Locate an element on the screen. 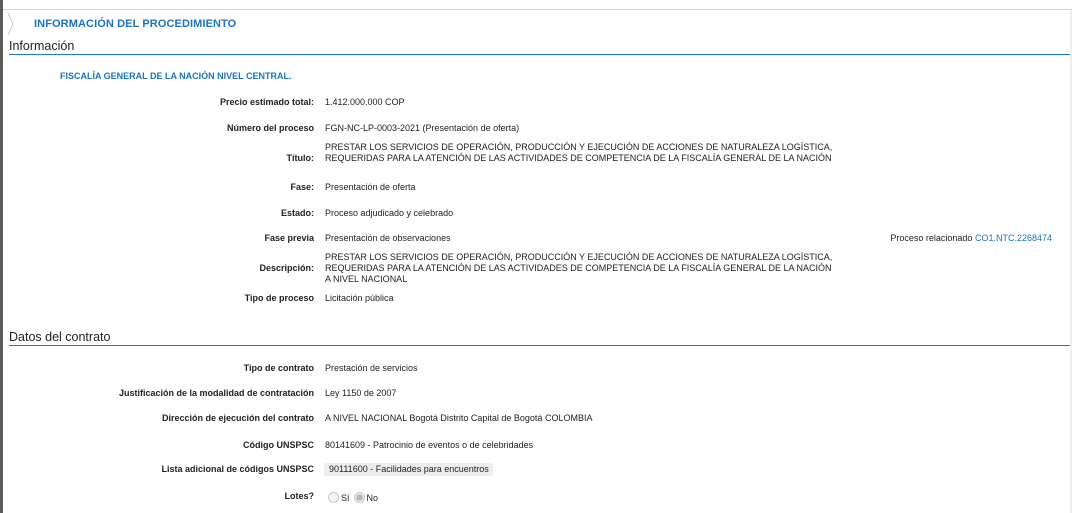  related-process-link: CO1.NTC.2268474 is located at coordinates (1013, 238).